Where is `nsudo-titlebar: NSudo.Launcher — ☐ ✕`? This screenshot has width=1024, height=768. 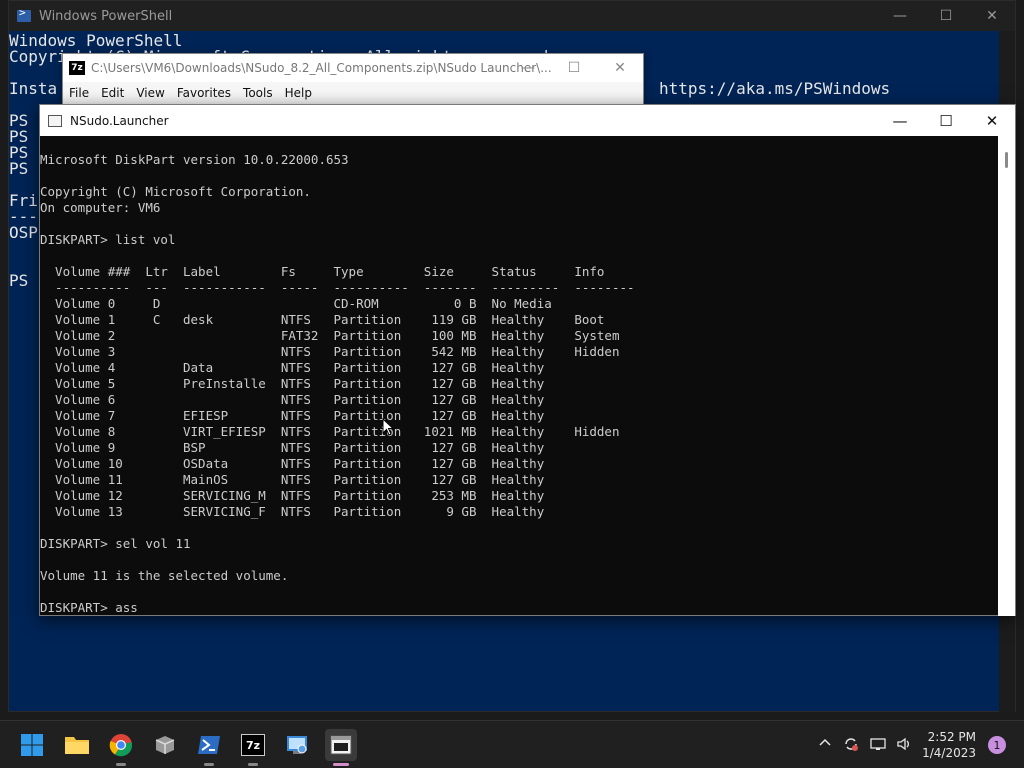 nsudo-titlebar: NSudo.Launcher — ☐ ✕ is located at coordinates (527, 120).